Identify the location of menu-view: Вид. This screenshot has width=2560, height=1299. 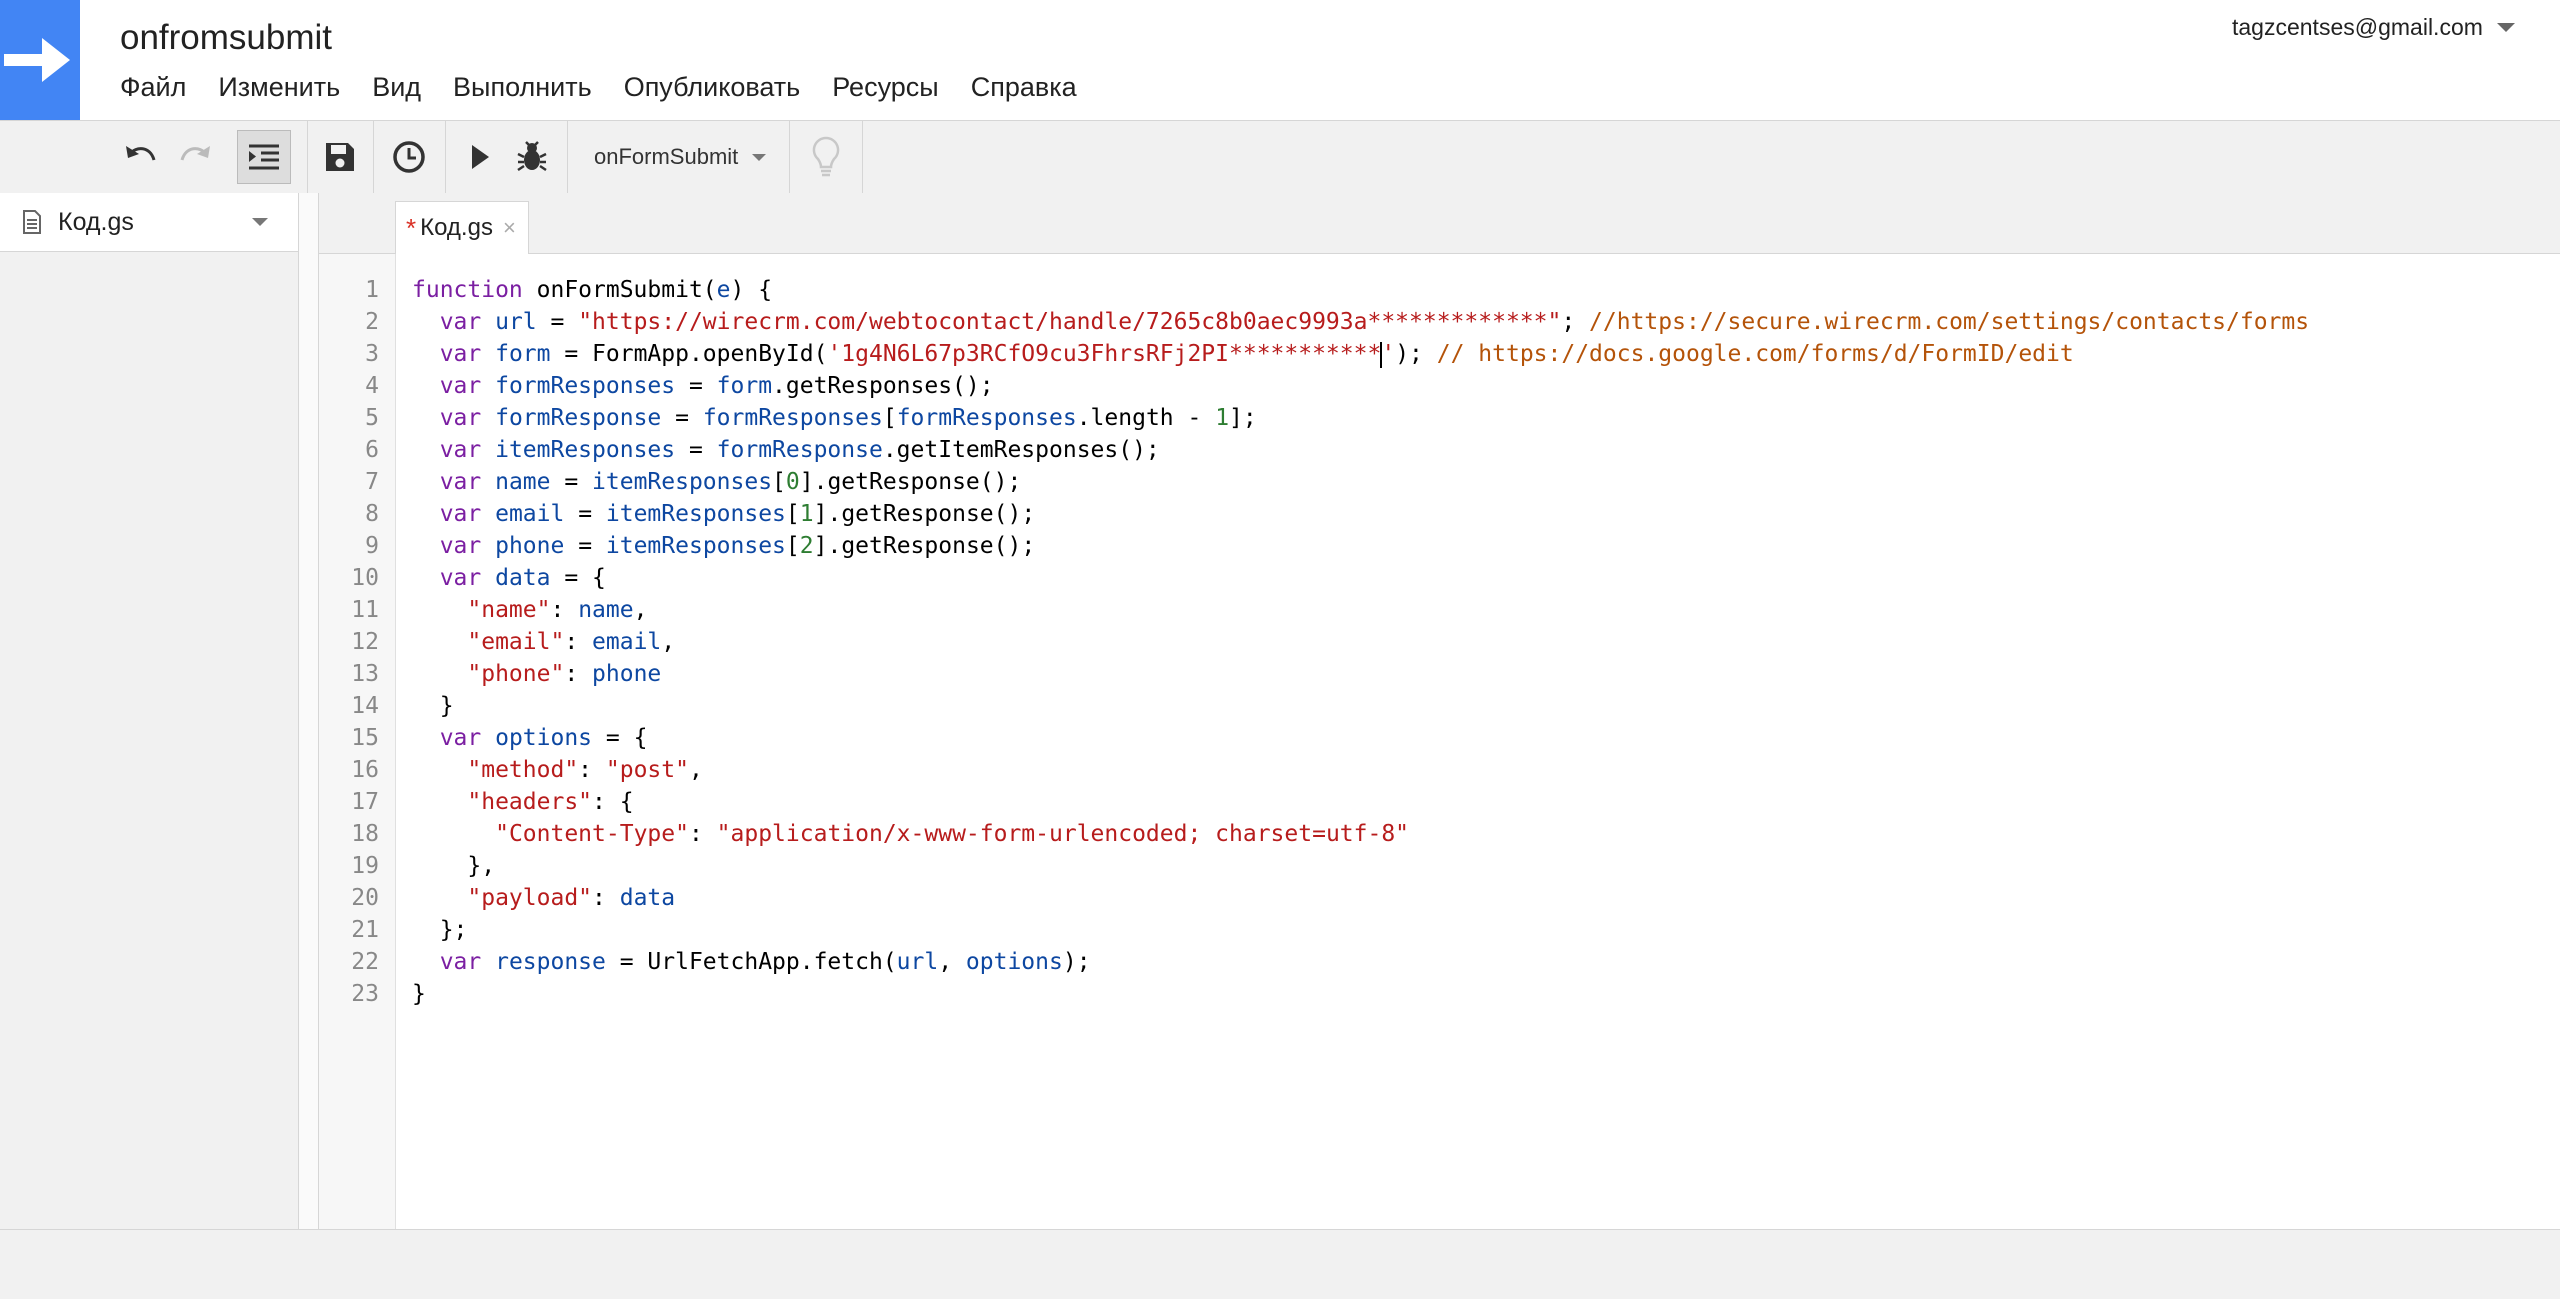
(396, 87).